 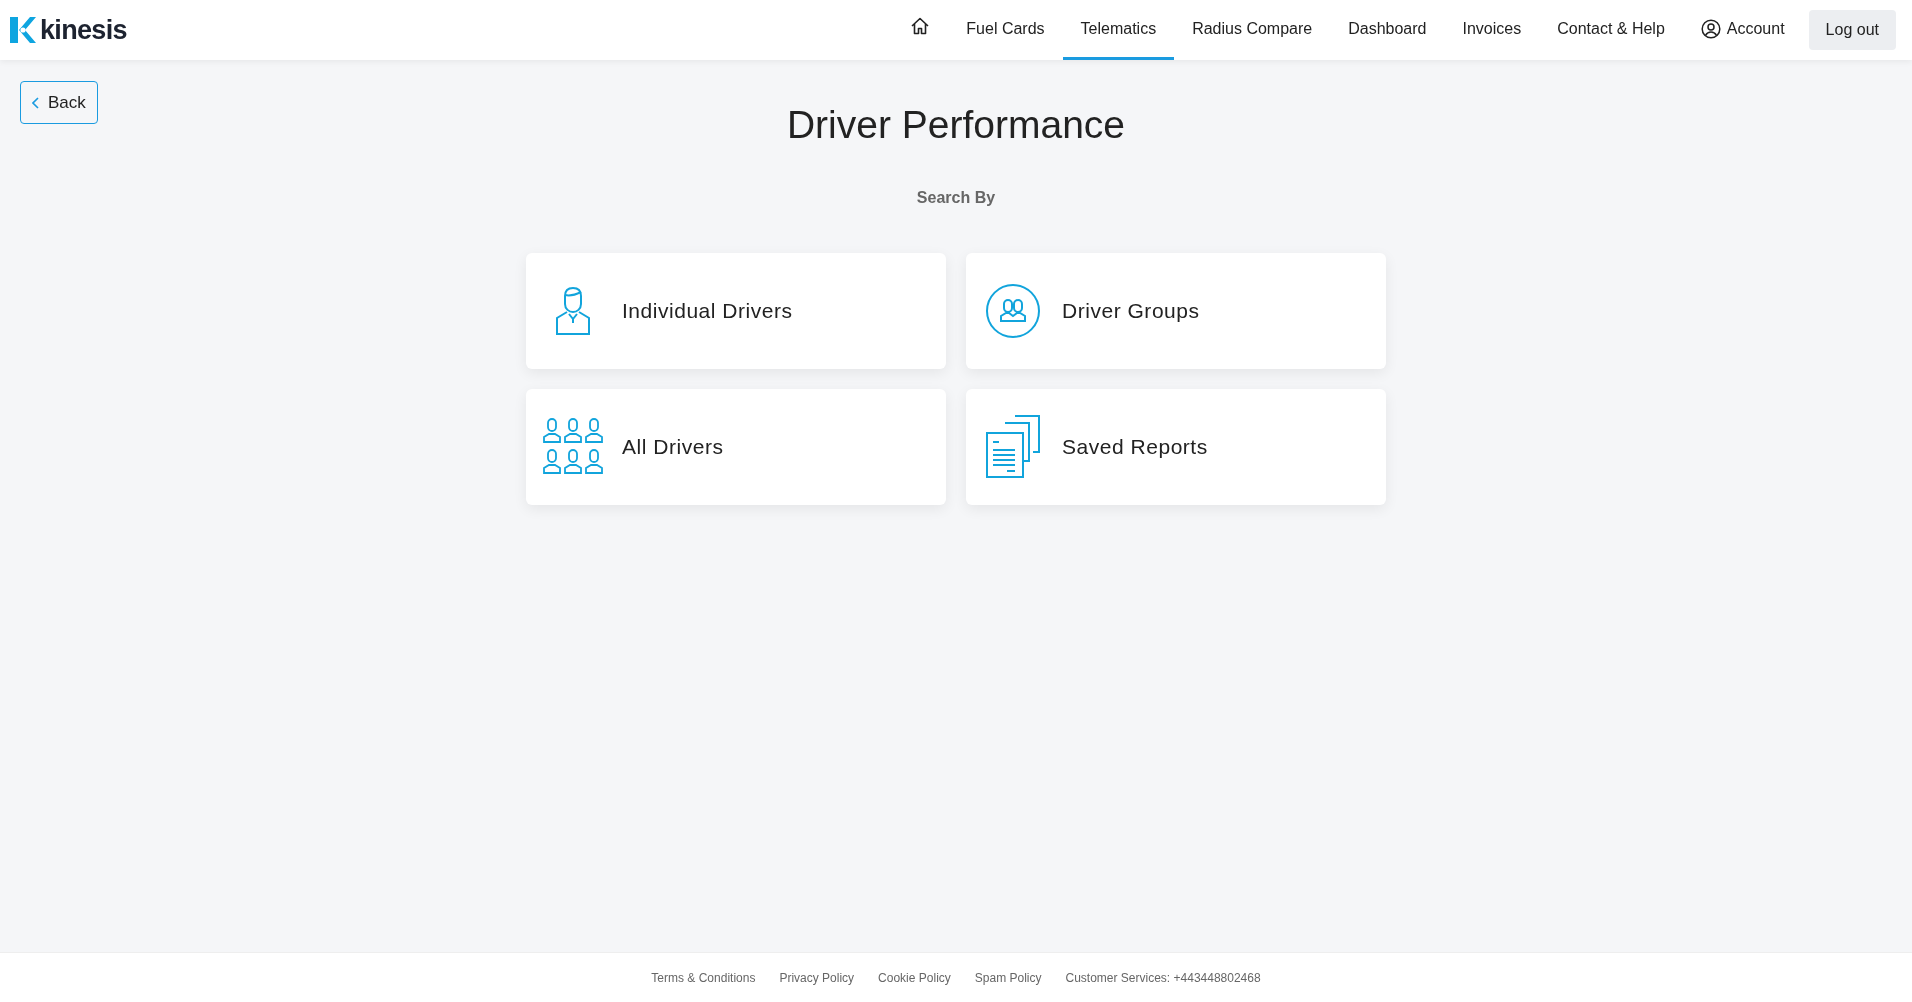 What do you see at coordinates (703, 977) in the screenshot?
I see `footer-link: Terms & Conditions` at bounding box center [703, 977].